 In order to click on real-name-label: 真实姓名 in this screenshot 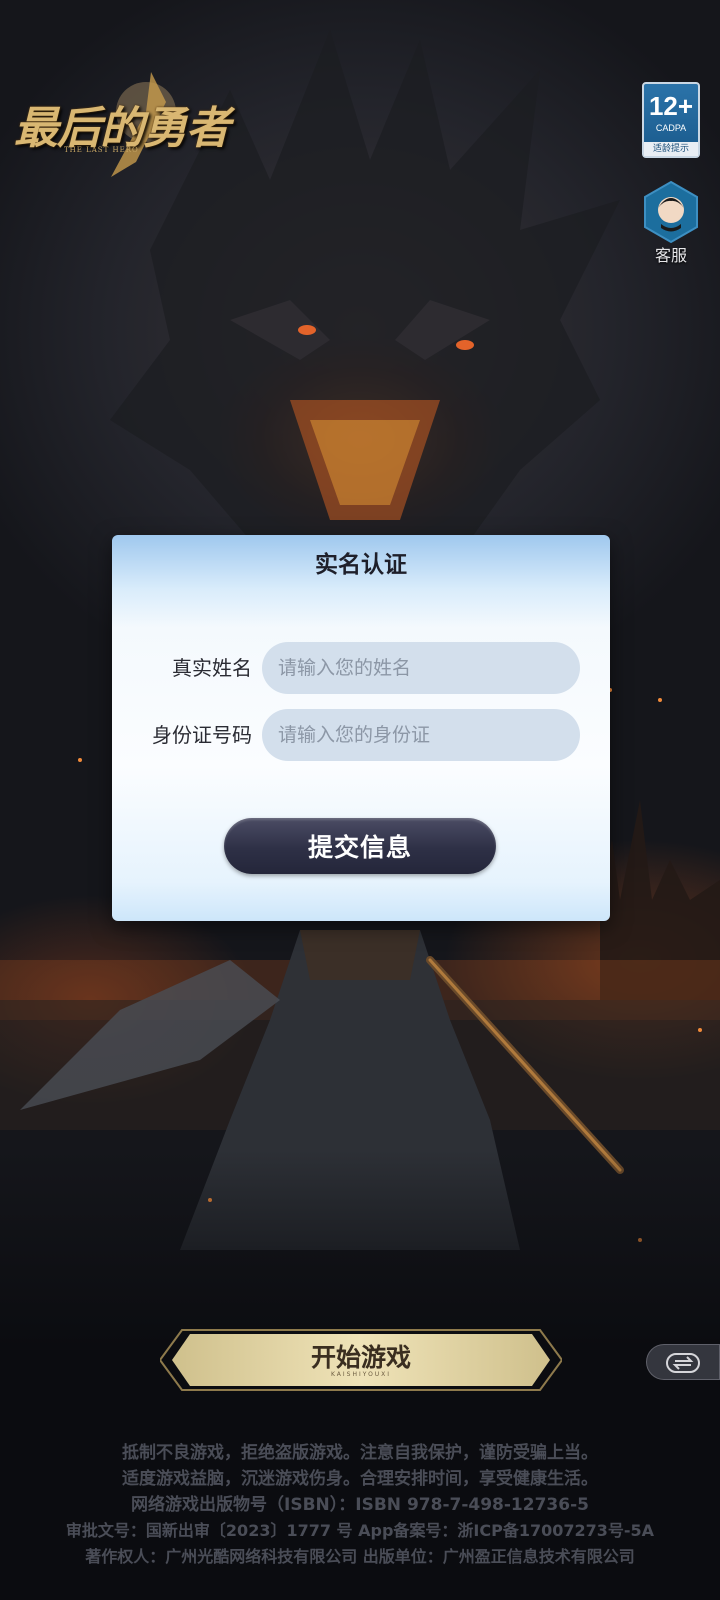, I will do `click(212, 668)`.